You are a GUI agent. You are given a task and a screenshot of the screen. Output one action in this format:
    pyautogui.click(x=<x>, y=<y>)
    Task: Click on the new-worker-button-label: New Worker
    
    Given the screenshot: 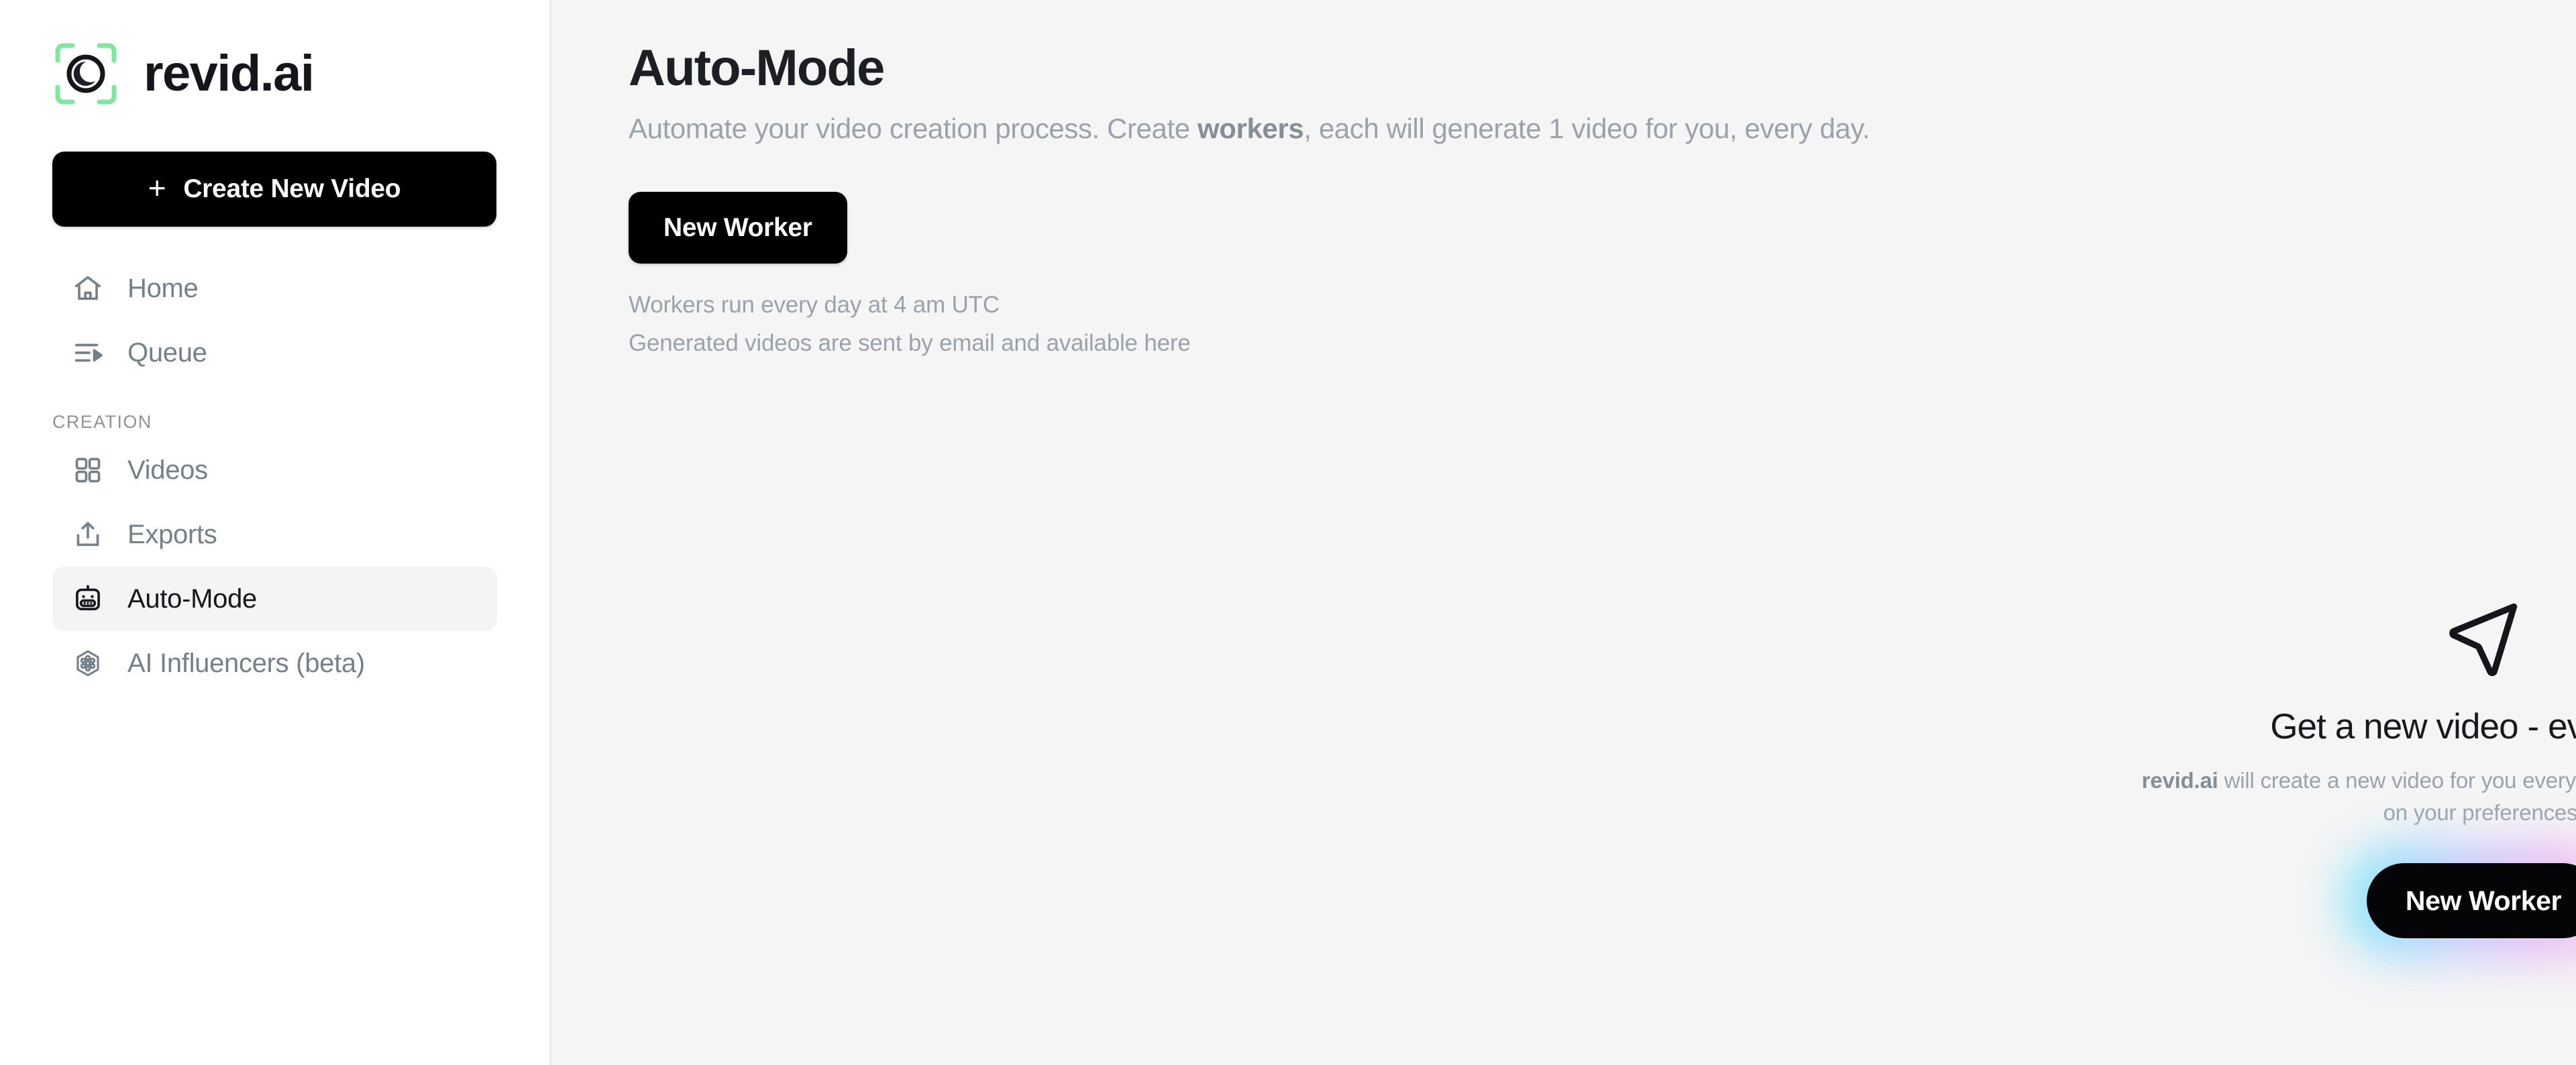 What is the action you would take?
    pyautogui.click(x=737, y=227)
    